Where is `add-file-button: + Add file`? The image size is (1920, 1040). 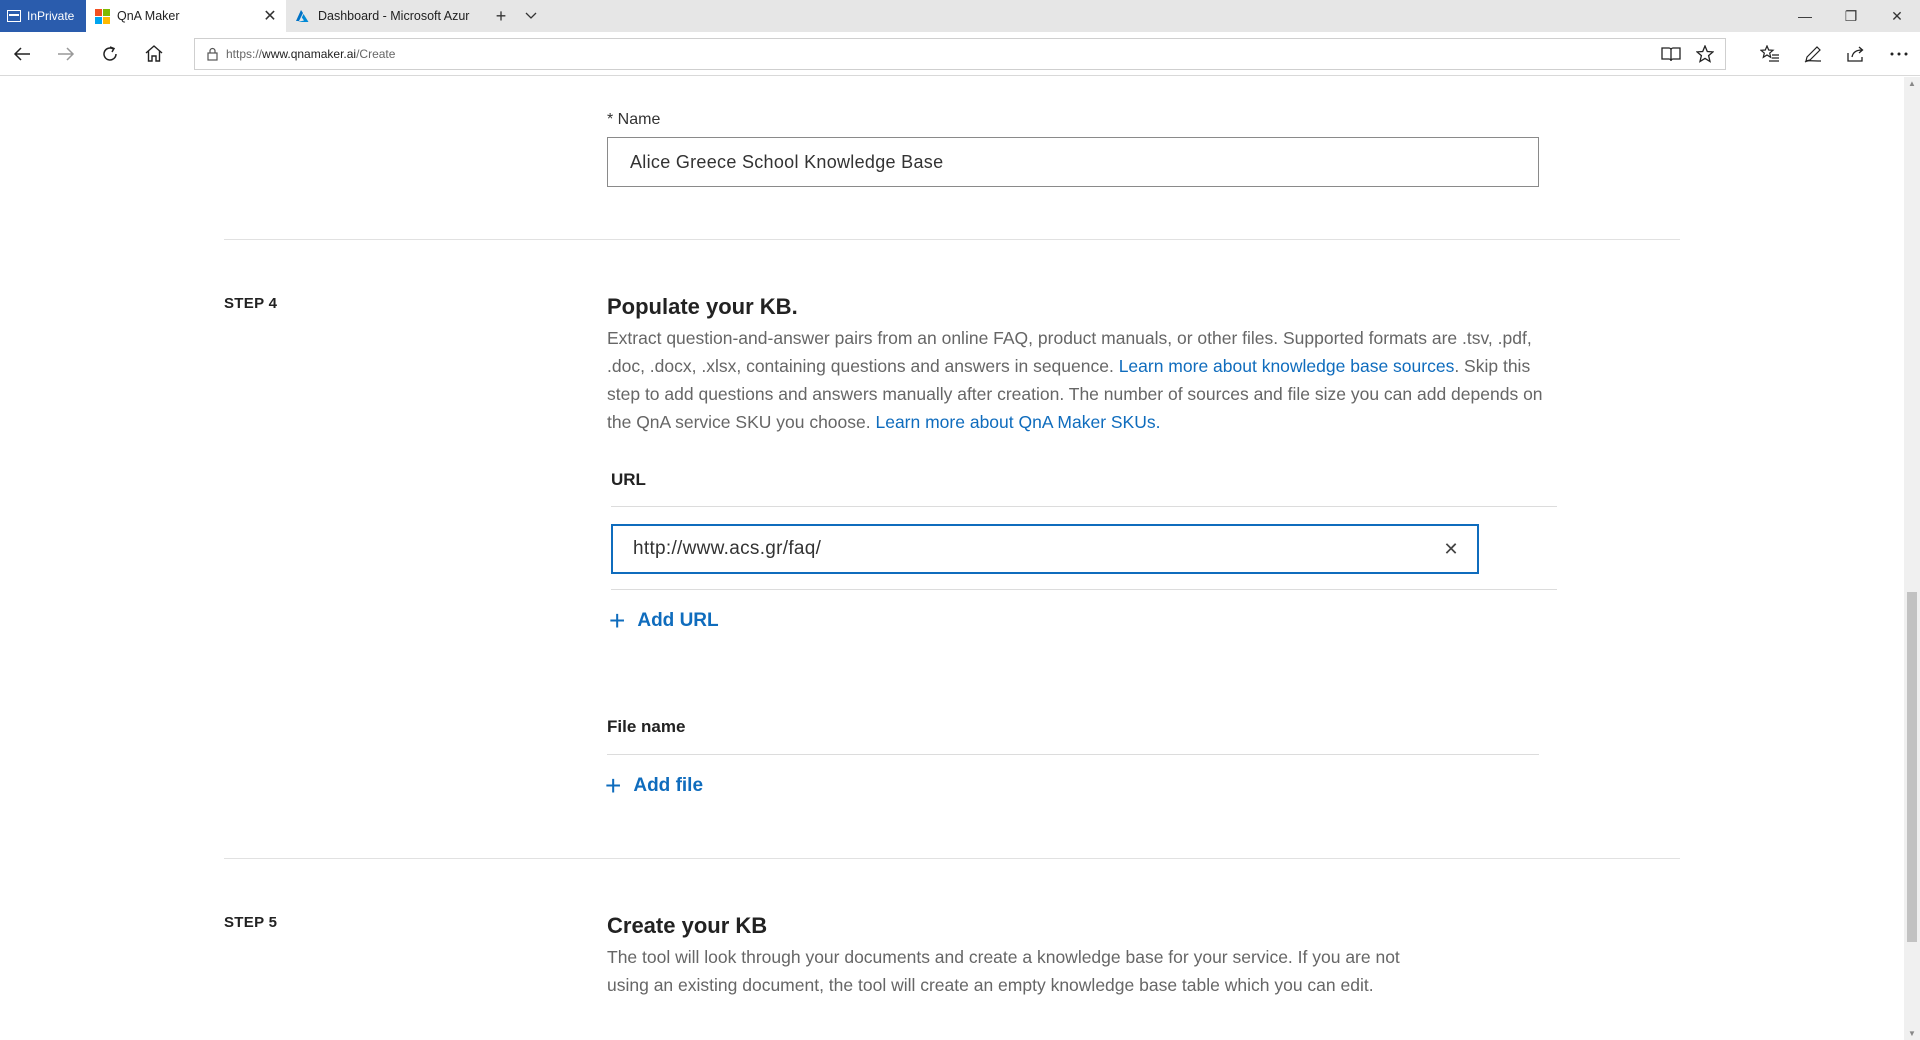 add-file-button: + Add file is located at coordinates (654, 786).